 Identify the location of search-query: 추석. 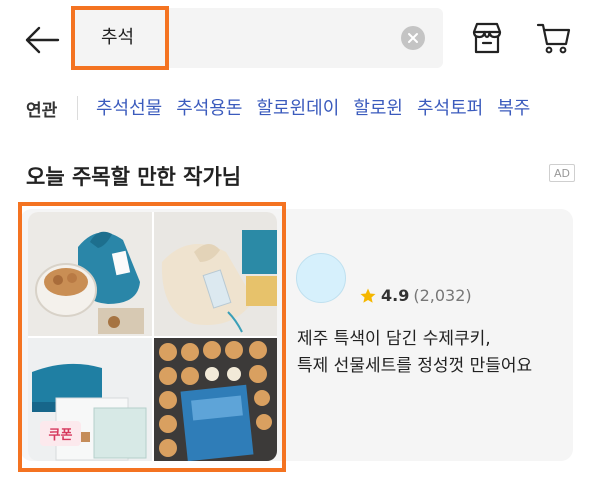
(118, 37).